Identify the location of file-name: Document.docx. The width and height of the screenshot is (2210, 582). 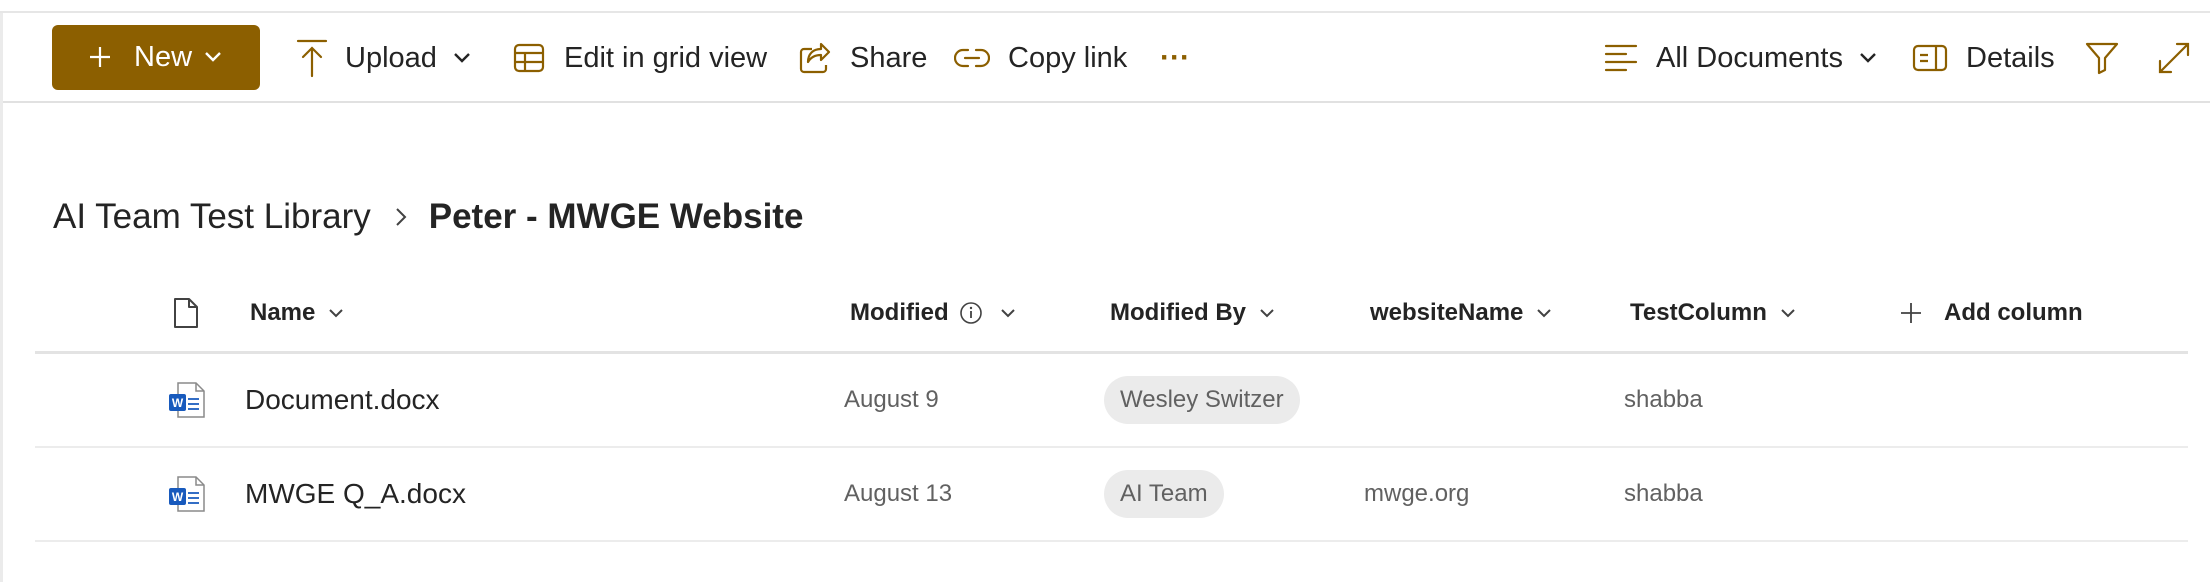
(342, 400).